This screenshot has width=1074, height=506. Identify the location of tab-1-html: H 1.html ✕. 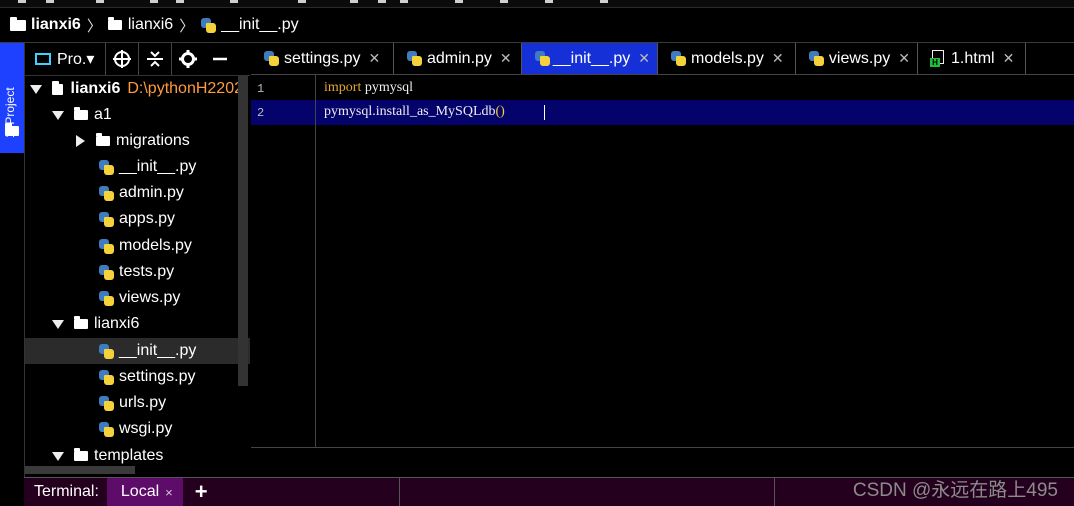
(972, 58).